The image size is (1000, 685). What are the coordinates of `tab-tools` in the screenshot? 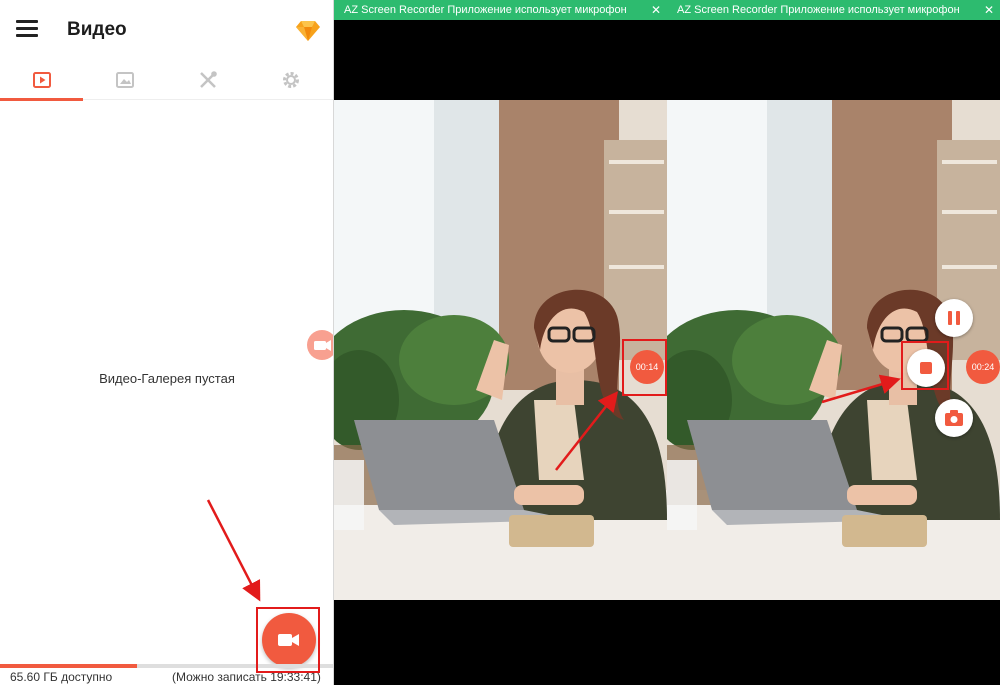 It's located at (207, 80).